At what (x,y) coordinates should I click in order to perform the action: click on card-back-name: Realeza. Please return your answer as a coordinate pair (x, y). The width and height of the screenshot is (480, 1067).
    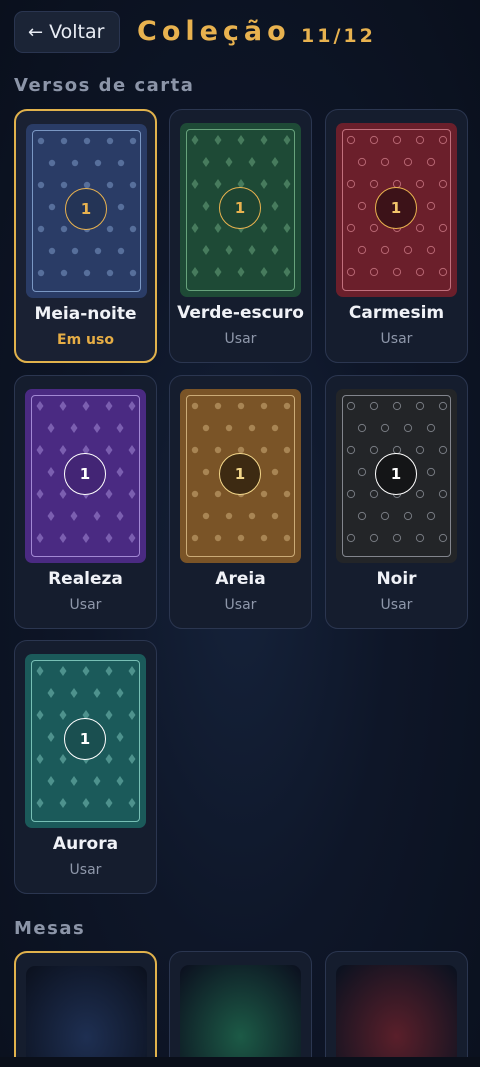
    Looking at the image, I should click on (85, 579).